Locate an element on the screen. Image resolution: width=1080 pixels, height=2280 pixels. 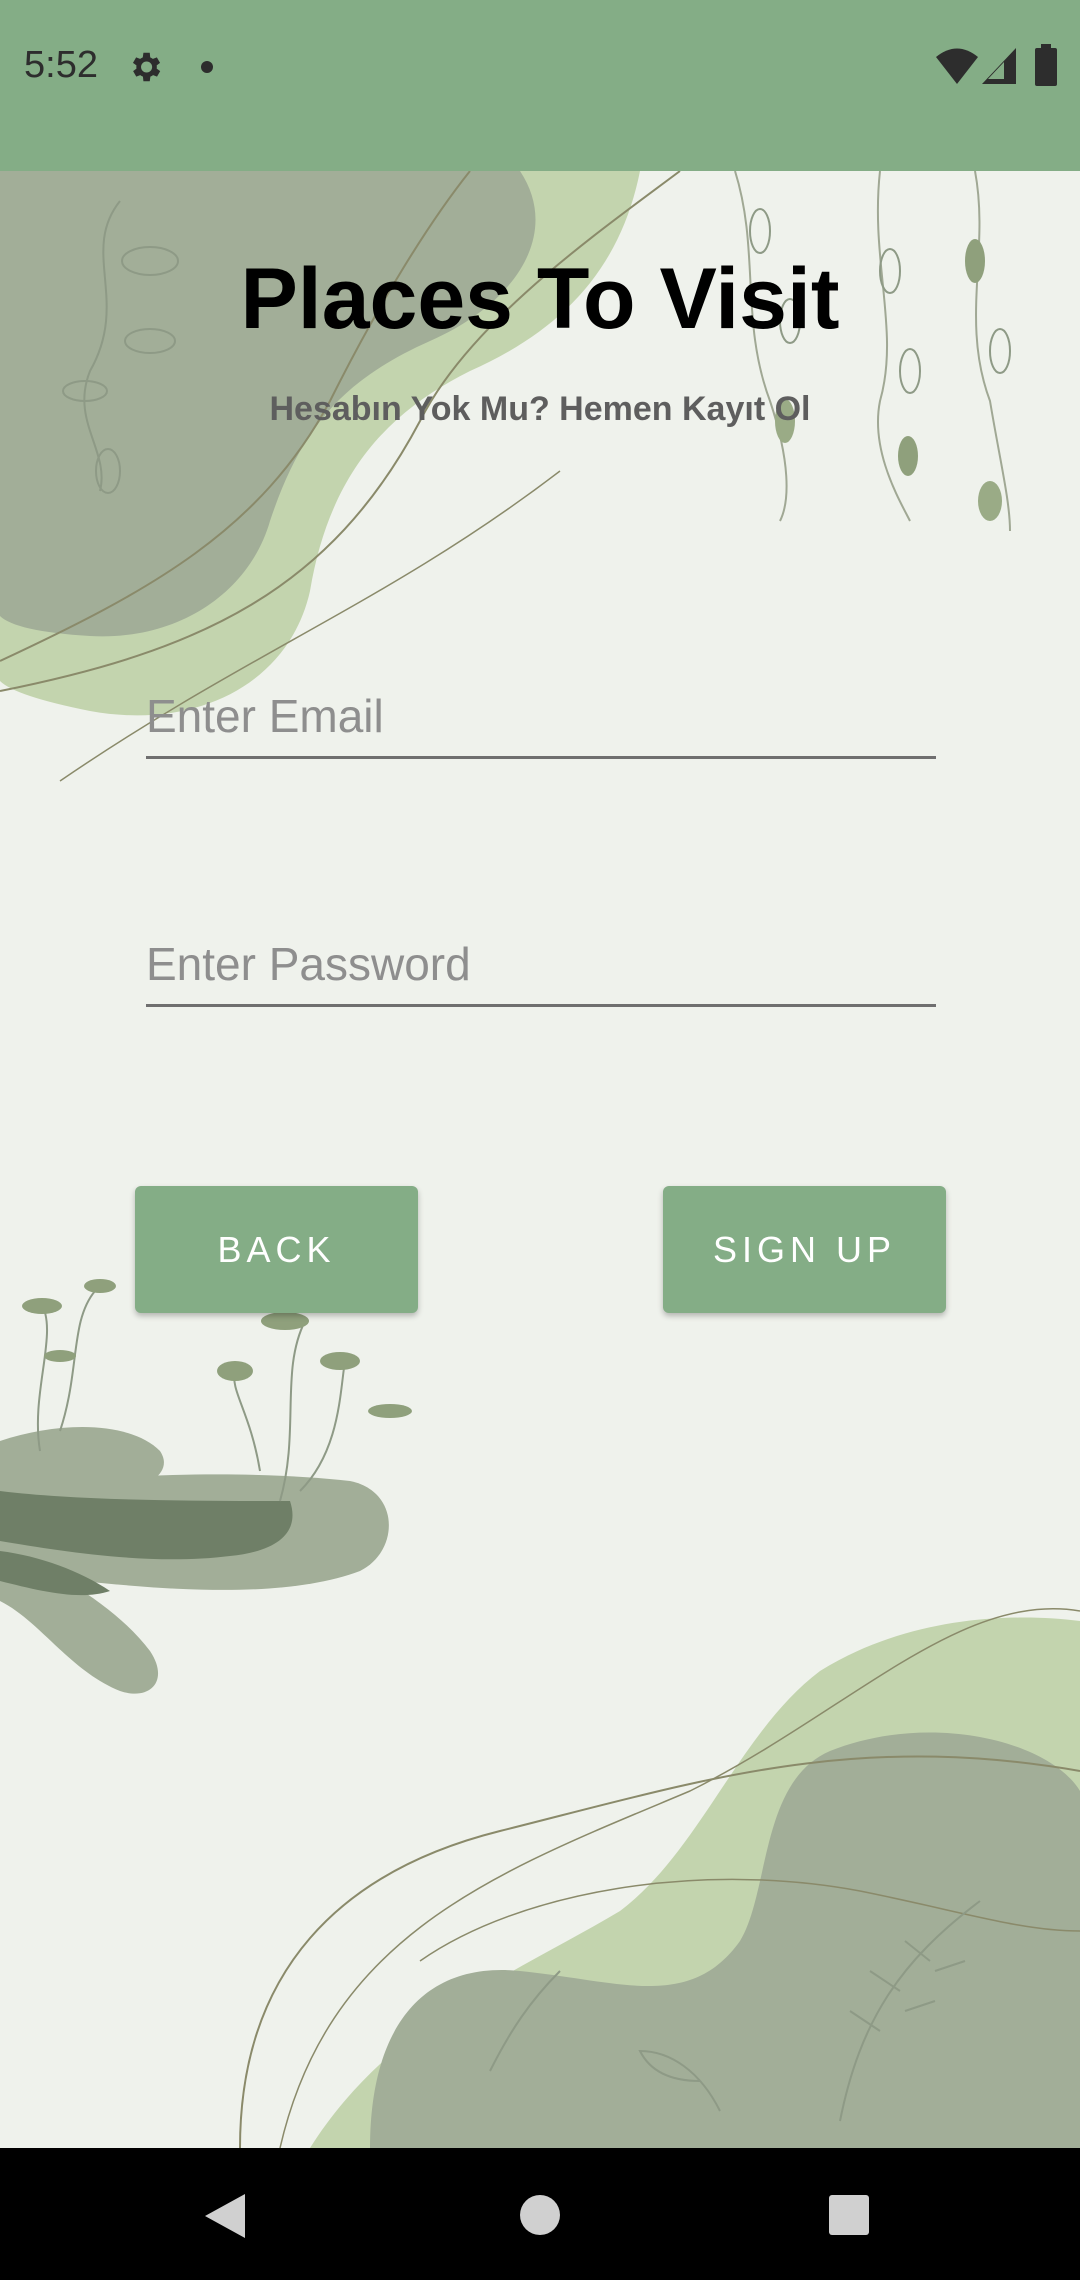
navigation-bar is located at coordinates (540, 2214).